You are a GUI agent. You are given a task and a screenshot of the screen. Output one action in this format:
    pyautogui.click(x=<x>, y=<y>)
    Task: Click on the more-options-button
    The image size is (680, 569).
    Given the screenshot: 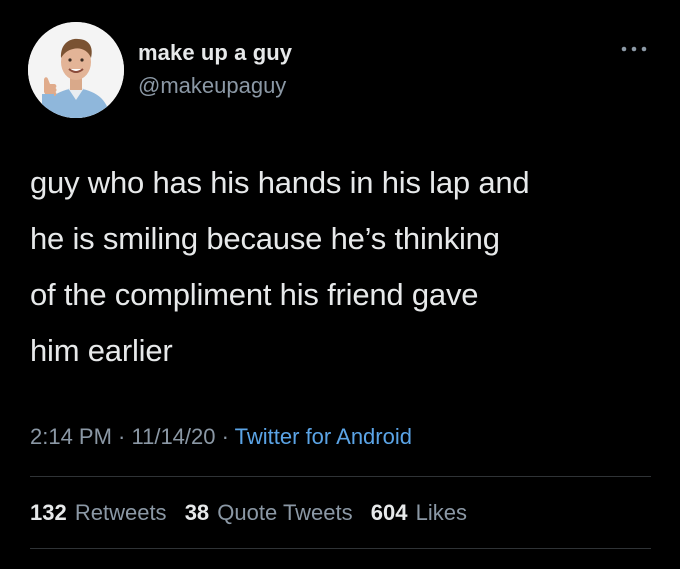 What is the action you would take?
    pyautogui.click(x=634, y=49)
    